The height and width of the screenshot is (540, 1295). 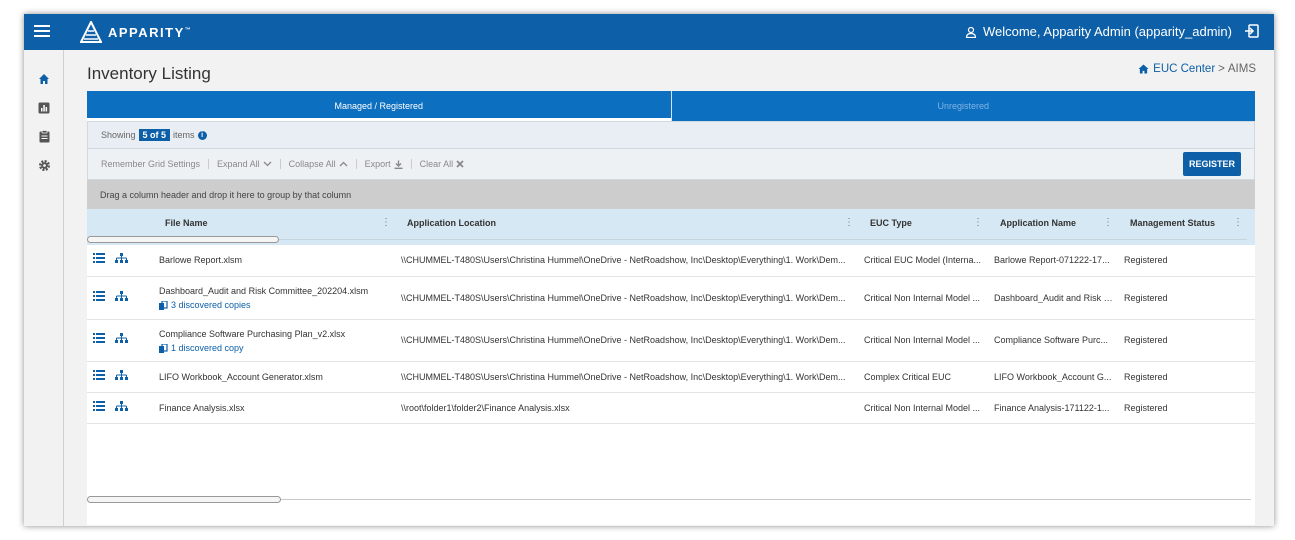 I want to click on expand-all-button: Expand All, so click(x=249, y=164).